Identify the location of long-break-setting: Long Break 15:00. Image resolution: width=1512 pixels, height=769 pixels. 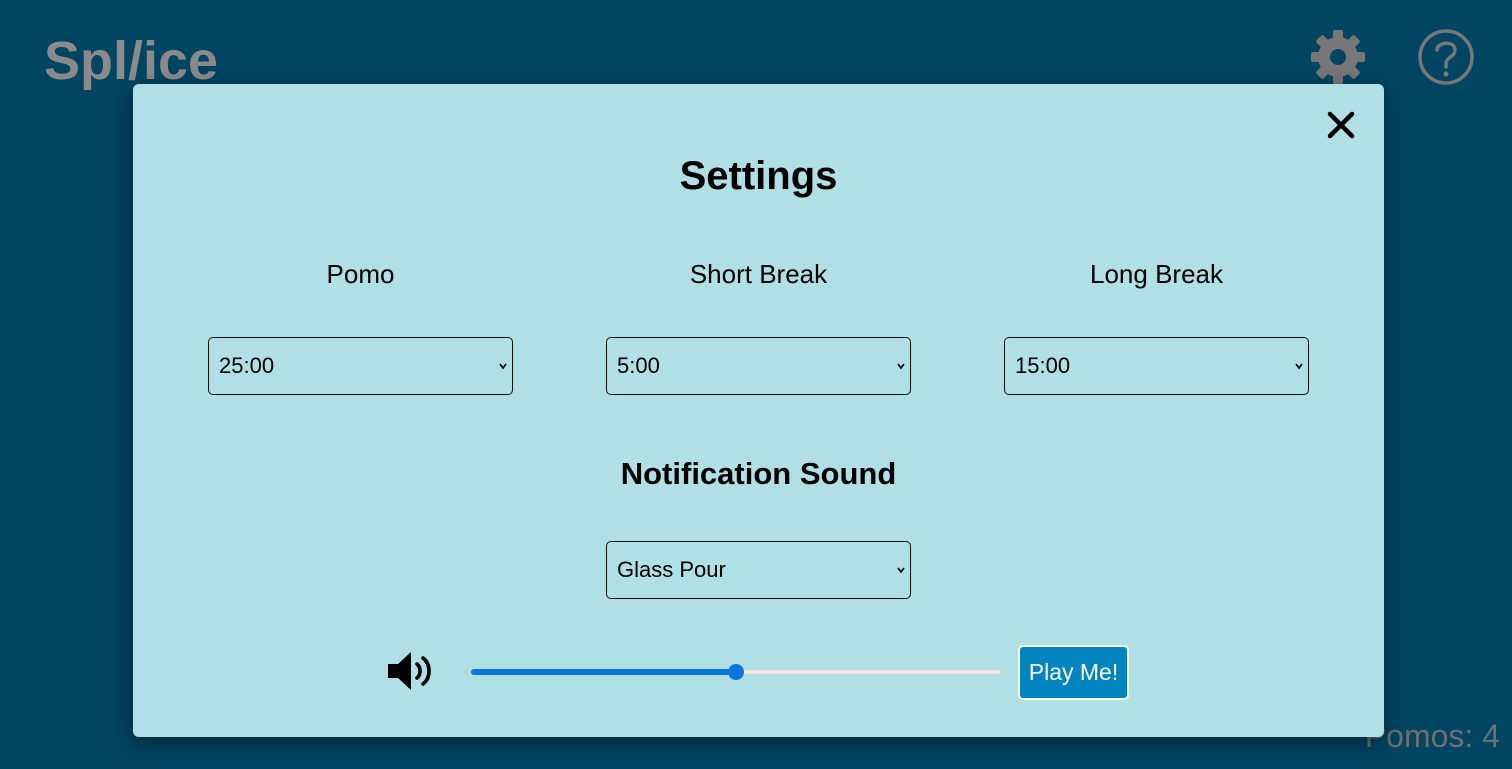
(1156, 323).